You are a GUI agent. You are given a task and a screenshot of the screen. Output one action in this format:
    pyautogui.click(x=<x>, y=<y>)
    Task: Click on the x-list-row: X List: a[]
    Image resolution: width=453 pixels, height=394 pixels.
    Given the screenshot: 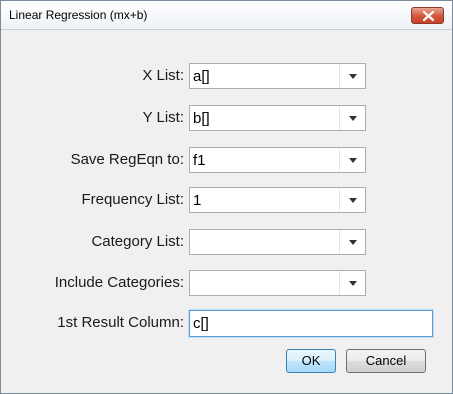 What is the action you would take?
    pyautogui.click(x=226, y=76)
    